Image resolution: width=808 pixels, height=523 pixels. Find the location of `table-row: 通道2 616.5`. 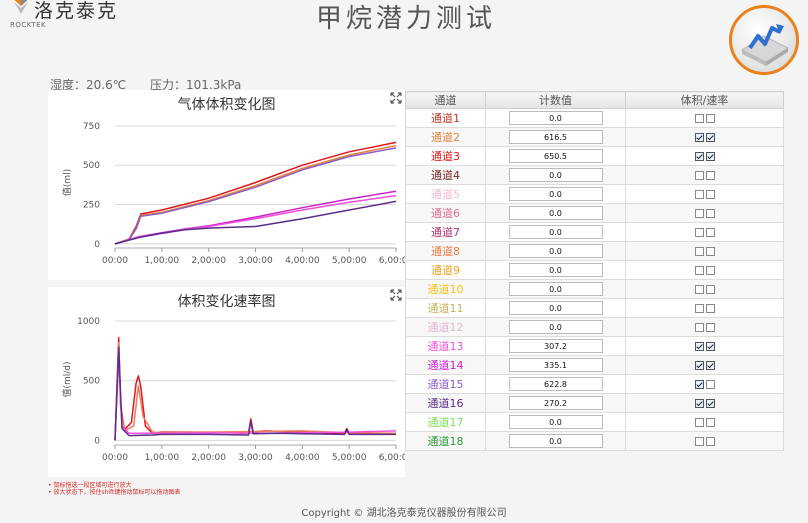

table-row: 通道2 616.5 is located at coordinates (594, 137).